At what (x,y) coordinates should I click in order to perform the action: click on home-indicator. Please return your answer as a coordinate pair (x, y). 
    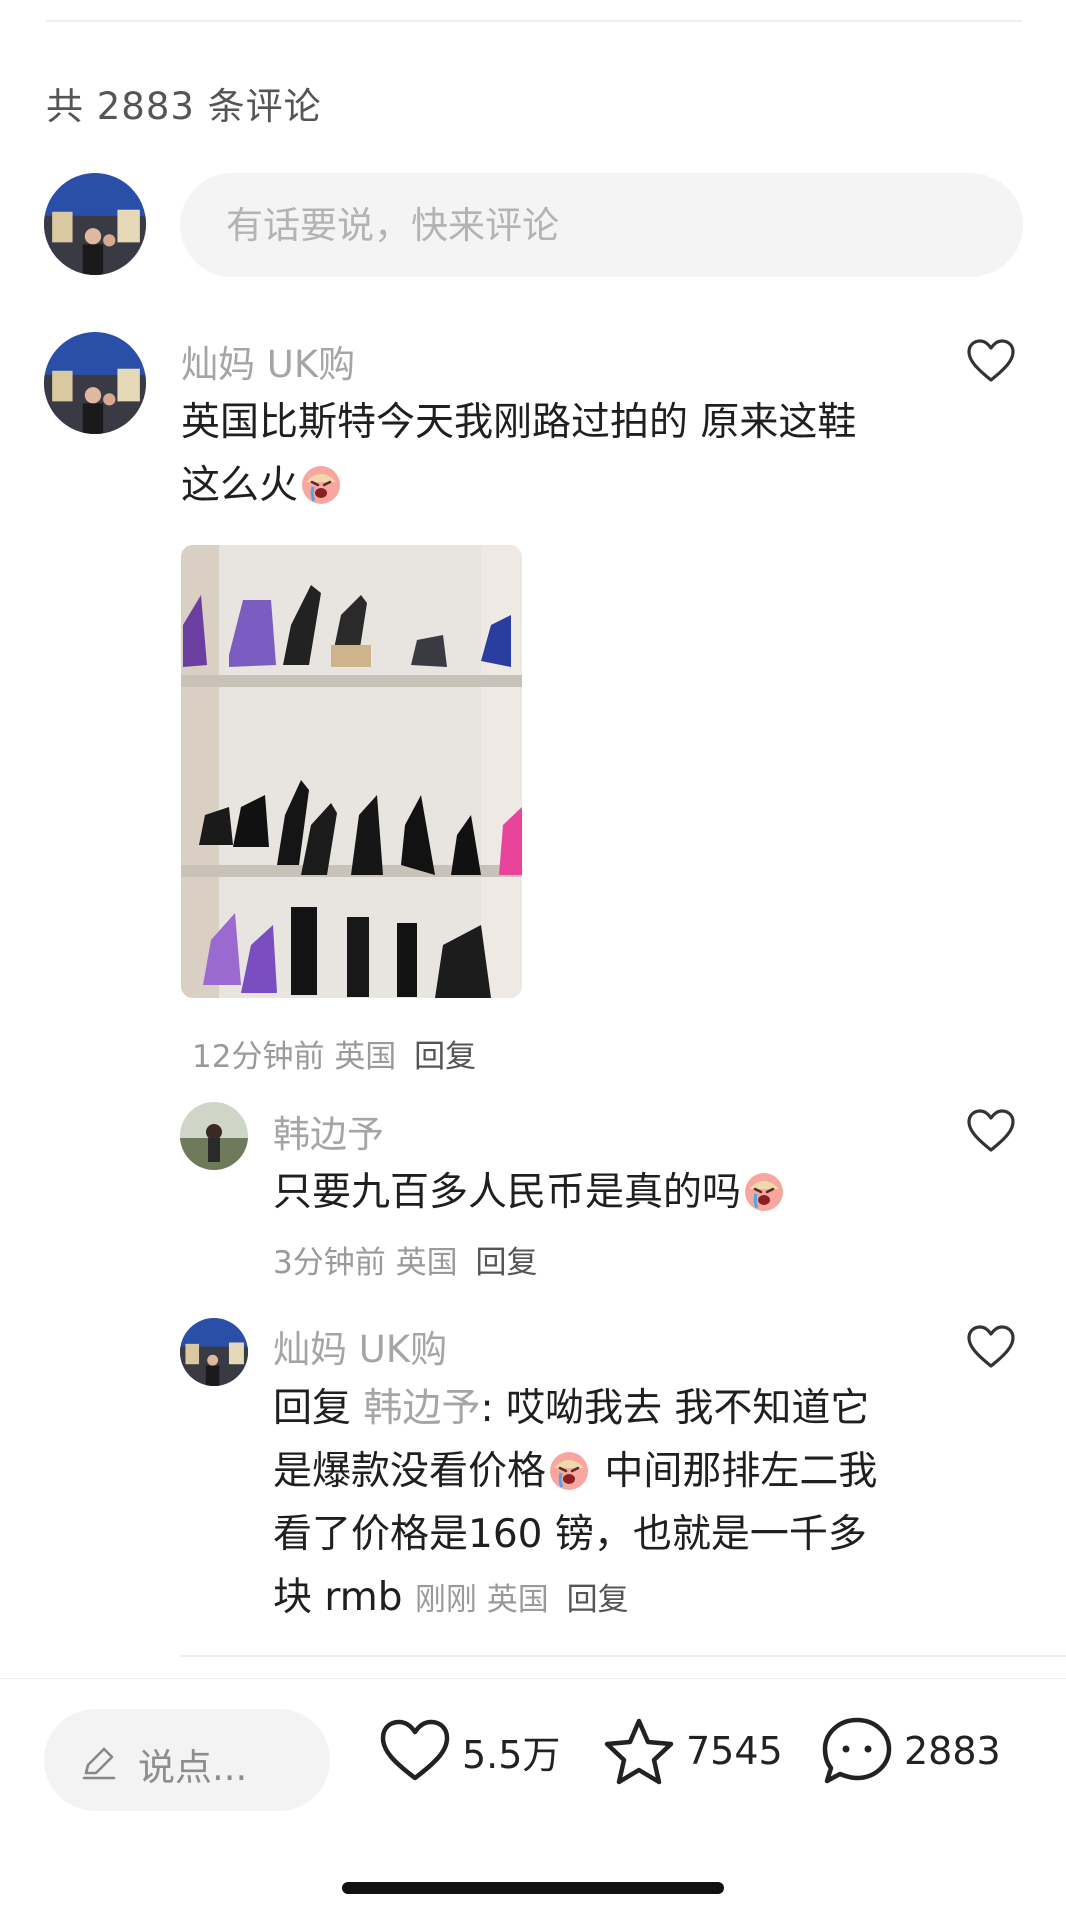
    Looking at the image, I should click on (533, 1888).